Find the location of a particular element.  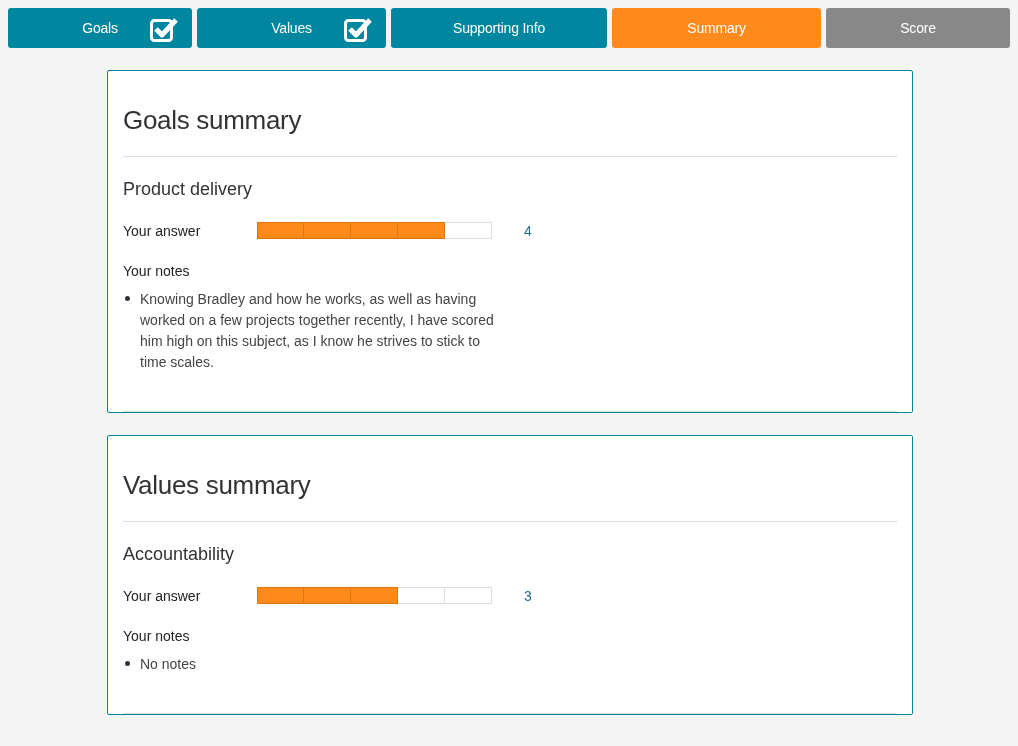

item-title: Accountability is located at coordinates (179, 554).